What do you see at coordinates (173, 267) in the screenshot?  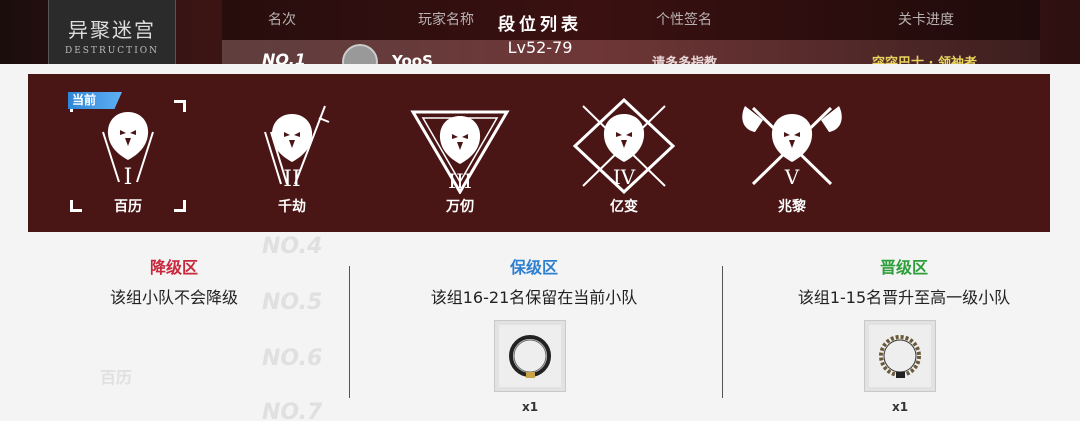 I see `demote-zone-title: 降级区` at bounding box center [173, 267].